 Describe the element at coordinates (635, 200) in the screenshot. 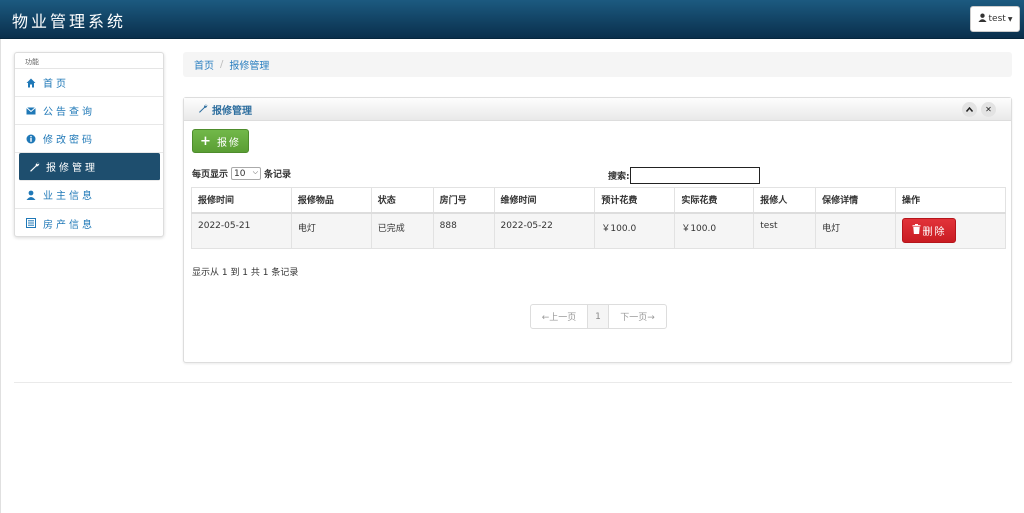

I see `column-header: 预计花费` at that location.